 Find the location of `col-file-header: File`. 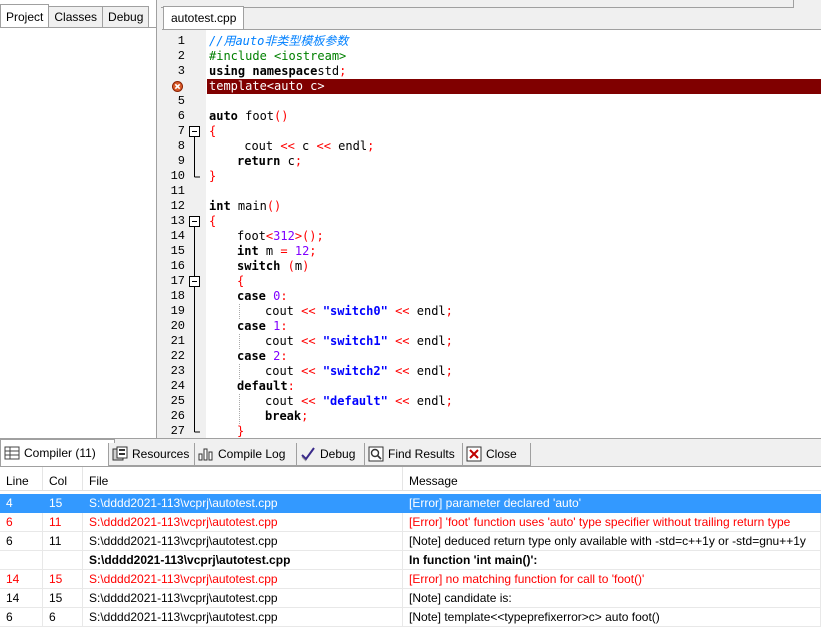

col-file-header: File is located at coordinates (243, 478).